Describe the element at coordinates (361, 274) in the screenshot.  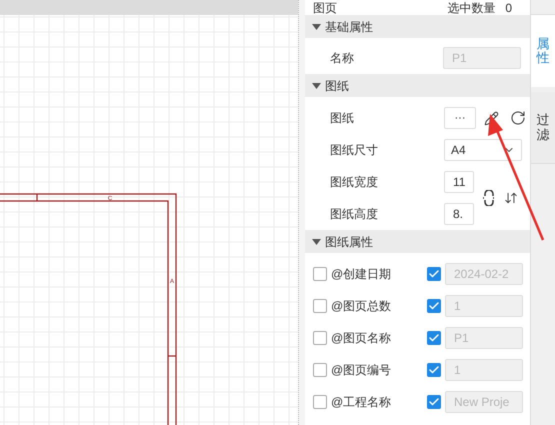
I see `attribute-label: @创建日期` at that location.